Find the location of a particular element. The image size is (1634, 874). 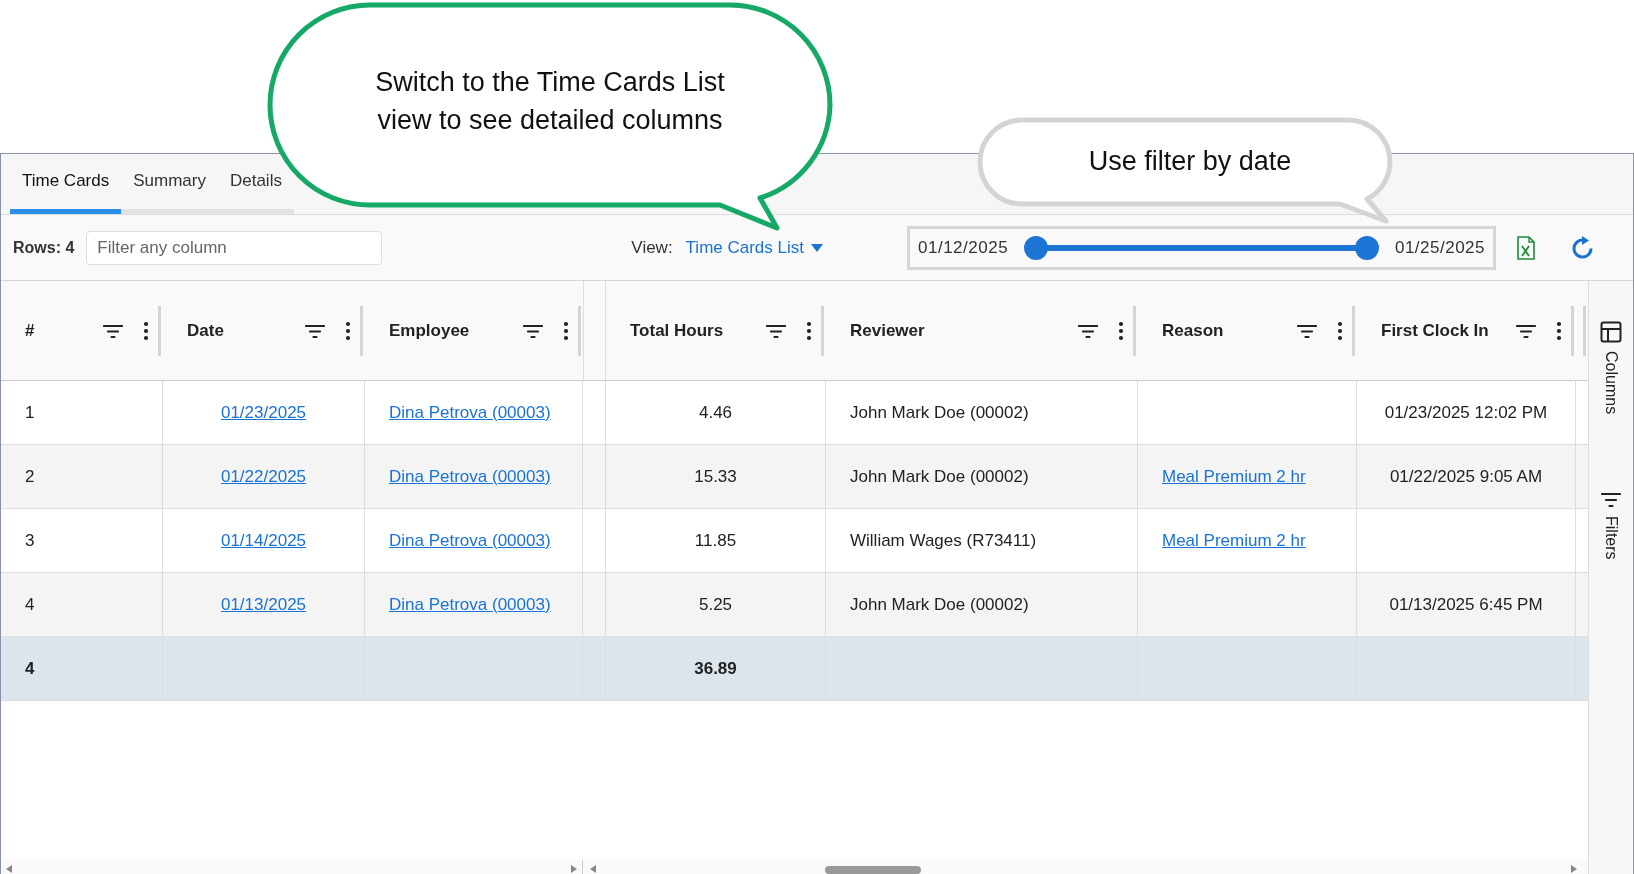

filter-field: Filter any column is located at coordinates (234, 247).